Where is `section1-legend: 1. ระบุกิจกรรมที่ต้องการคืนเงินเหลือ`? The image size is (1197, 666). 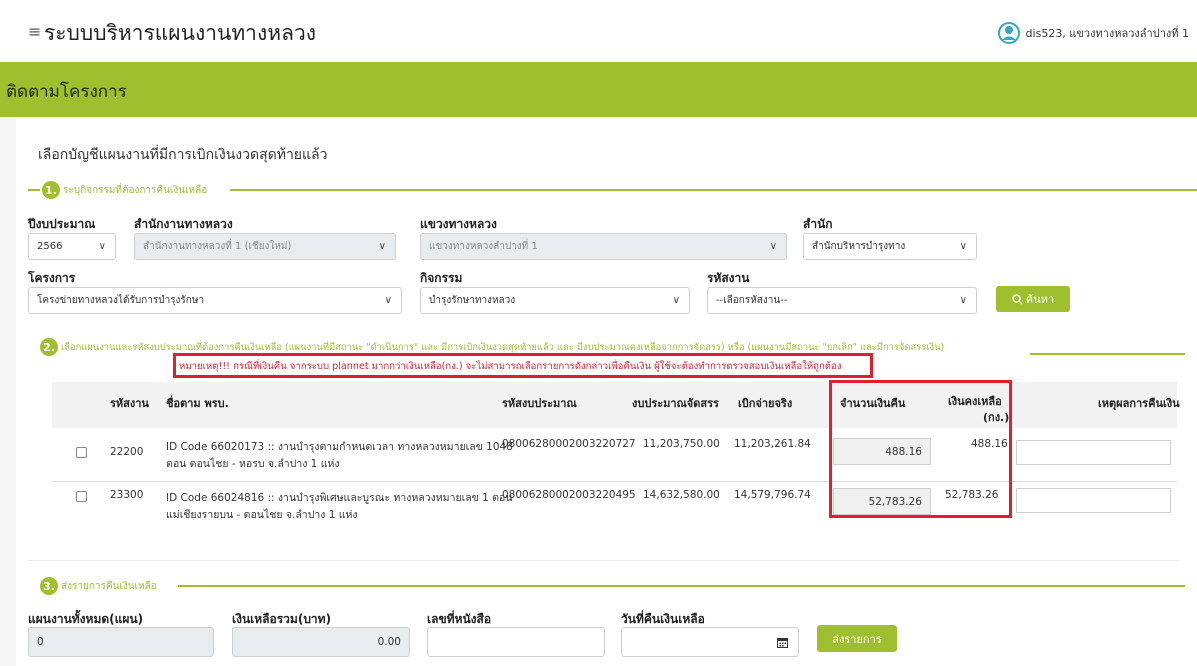
section1-legend: 1. ระบุกิจกรรมที่ต้องการคืนเงินเหลือ is located at coordinates (117, 190).